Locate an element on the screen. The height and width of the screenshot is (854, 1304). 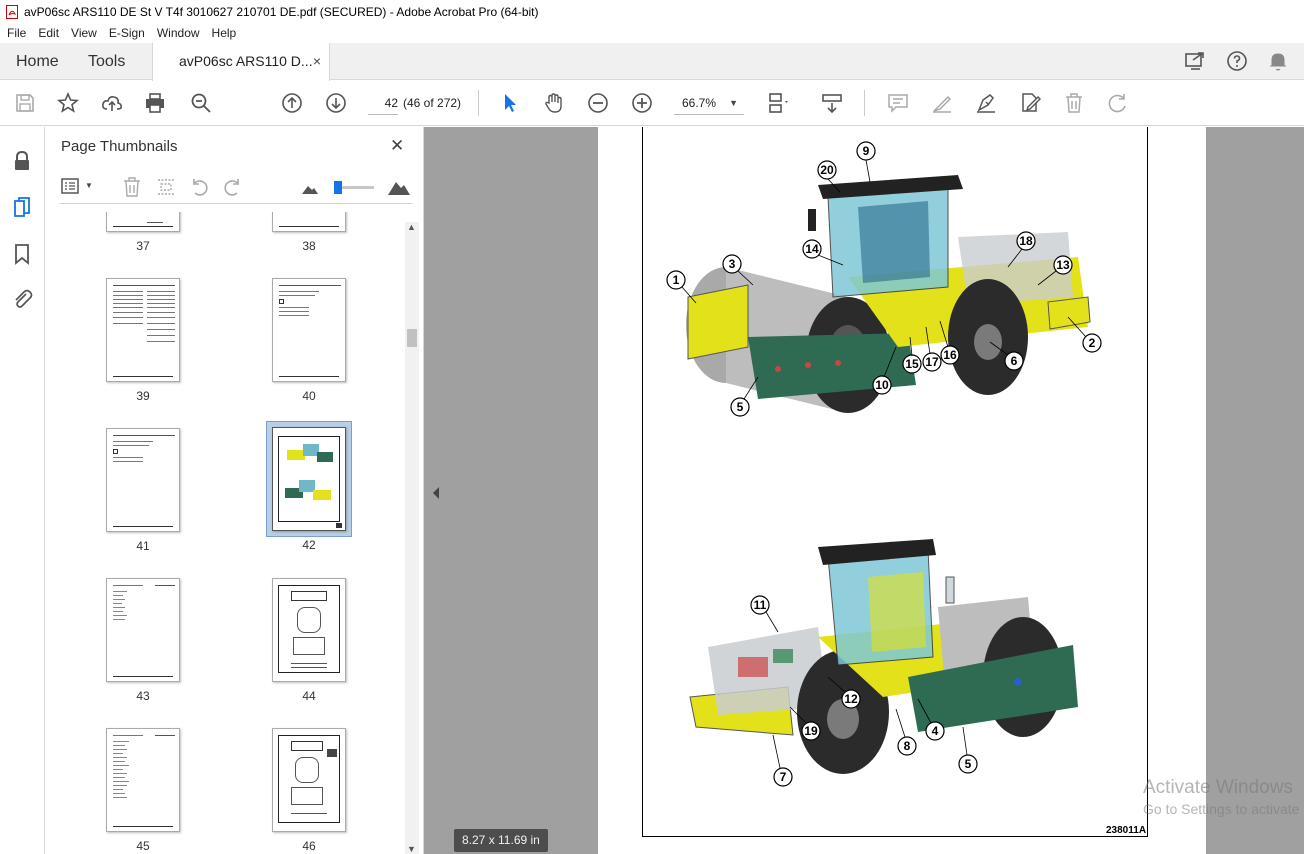
page-size-readout: 8.27 x 11.69 in is located at coordinates (501, 840).